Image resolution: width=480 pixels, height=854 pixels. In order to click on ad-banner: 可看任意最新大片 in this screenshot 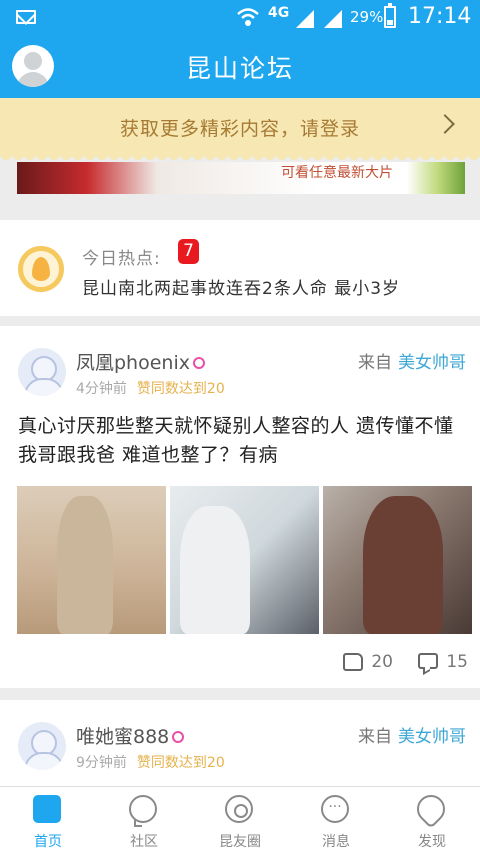, I will do `click(241, 178)`.